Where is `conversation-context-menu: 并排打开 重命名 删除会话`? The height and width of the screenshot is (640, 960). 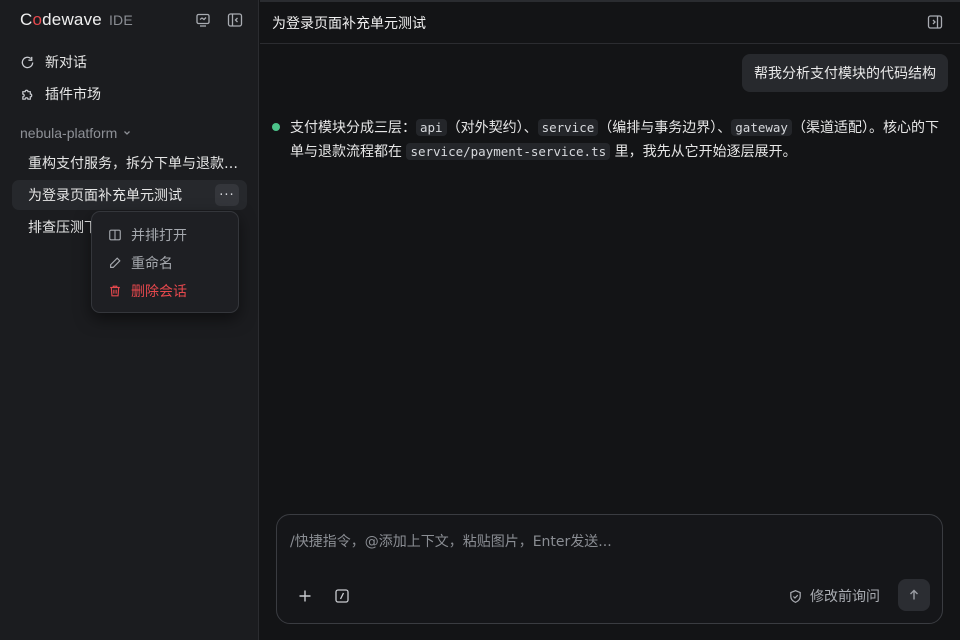
conversation-context-menu: 并排打开 重命名 删除会话 is located at coordinates (165, 262).